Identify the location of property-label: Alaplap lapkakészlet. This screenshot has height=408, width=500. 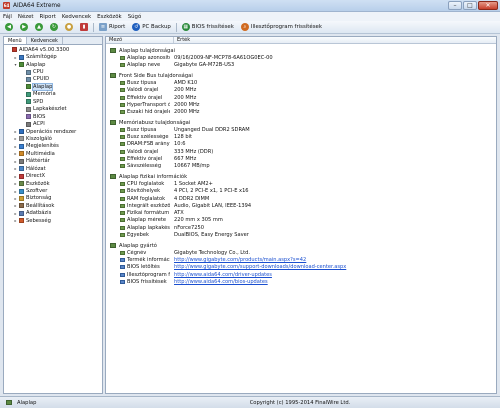
(148, 227).